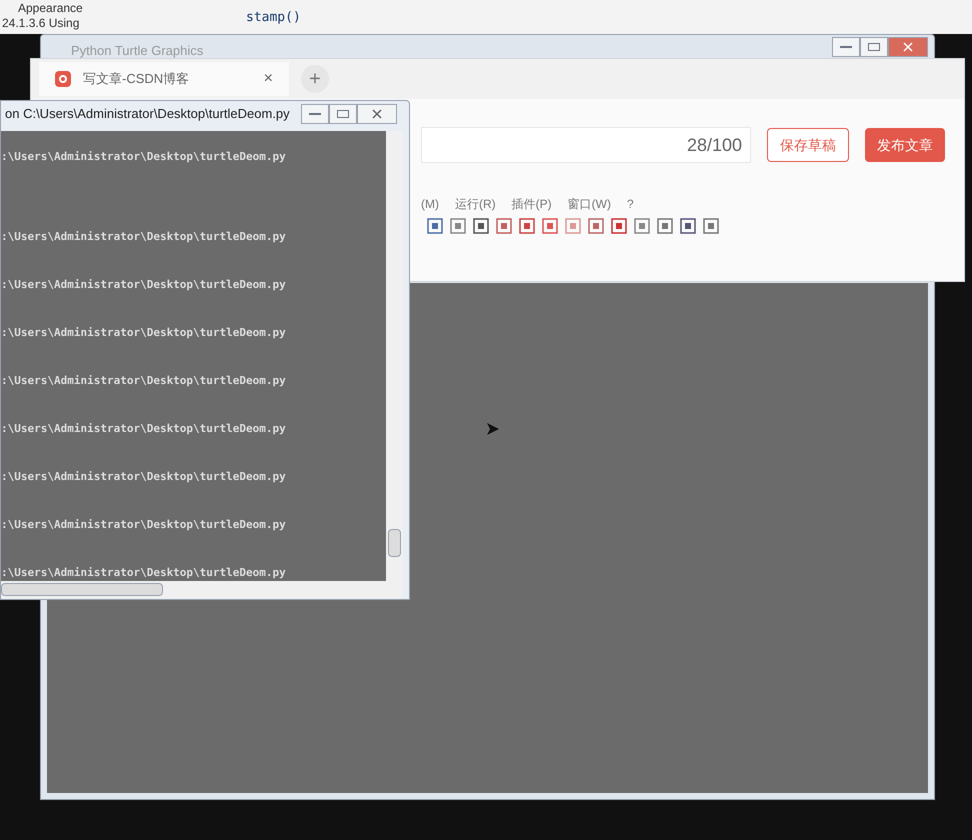  Describe the element at coordinates (394, 356) in the screenshot. I see `vertical-scrollbar` at that location.